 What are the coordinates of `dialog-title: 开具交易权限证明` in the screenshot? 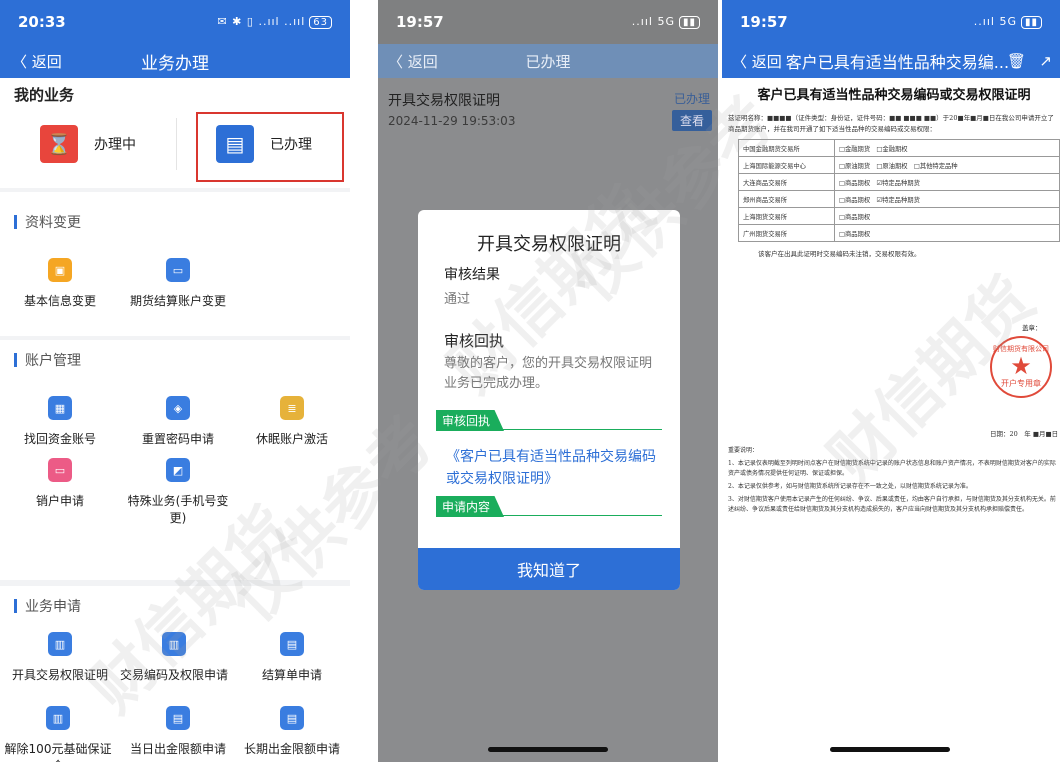 It's located at (549, 244).